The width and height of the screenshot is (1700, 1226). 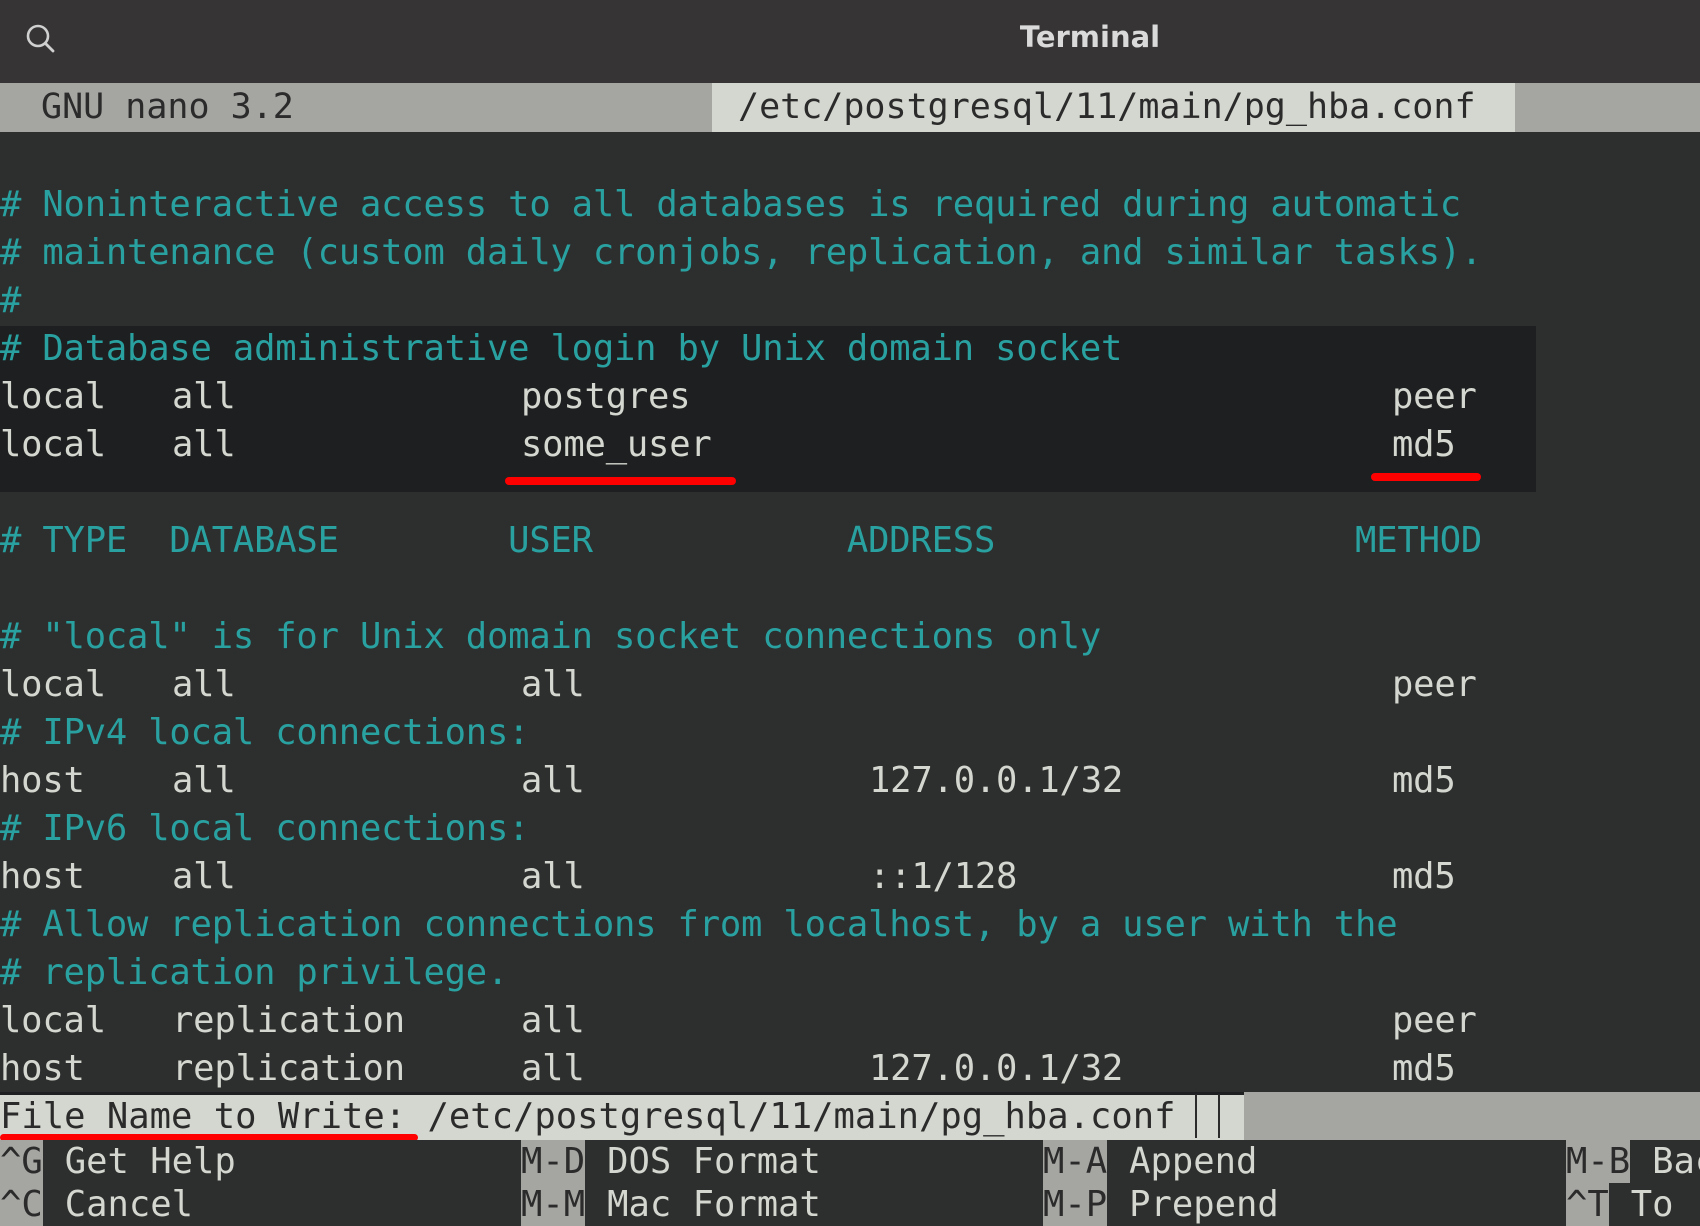 What do you see at coordinates (850, 445) in the screenshot?
I see `hba-entry-line: local all some_user md5` at bounding box center [850, 445].